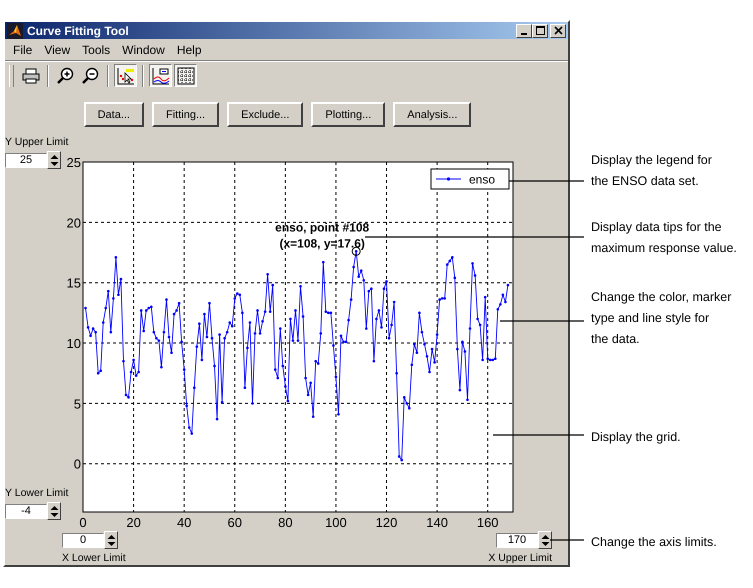 The height and width of the screenshot is (588, 753). I want to click on y-tick-label: 10, so click(73, 344).